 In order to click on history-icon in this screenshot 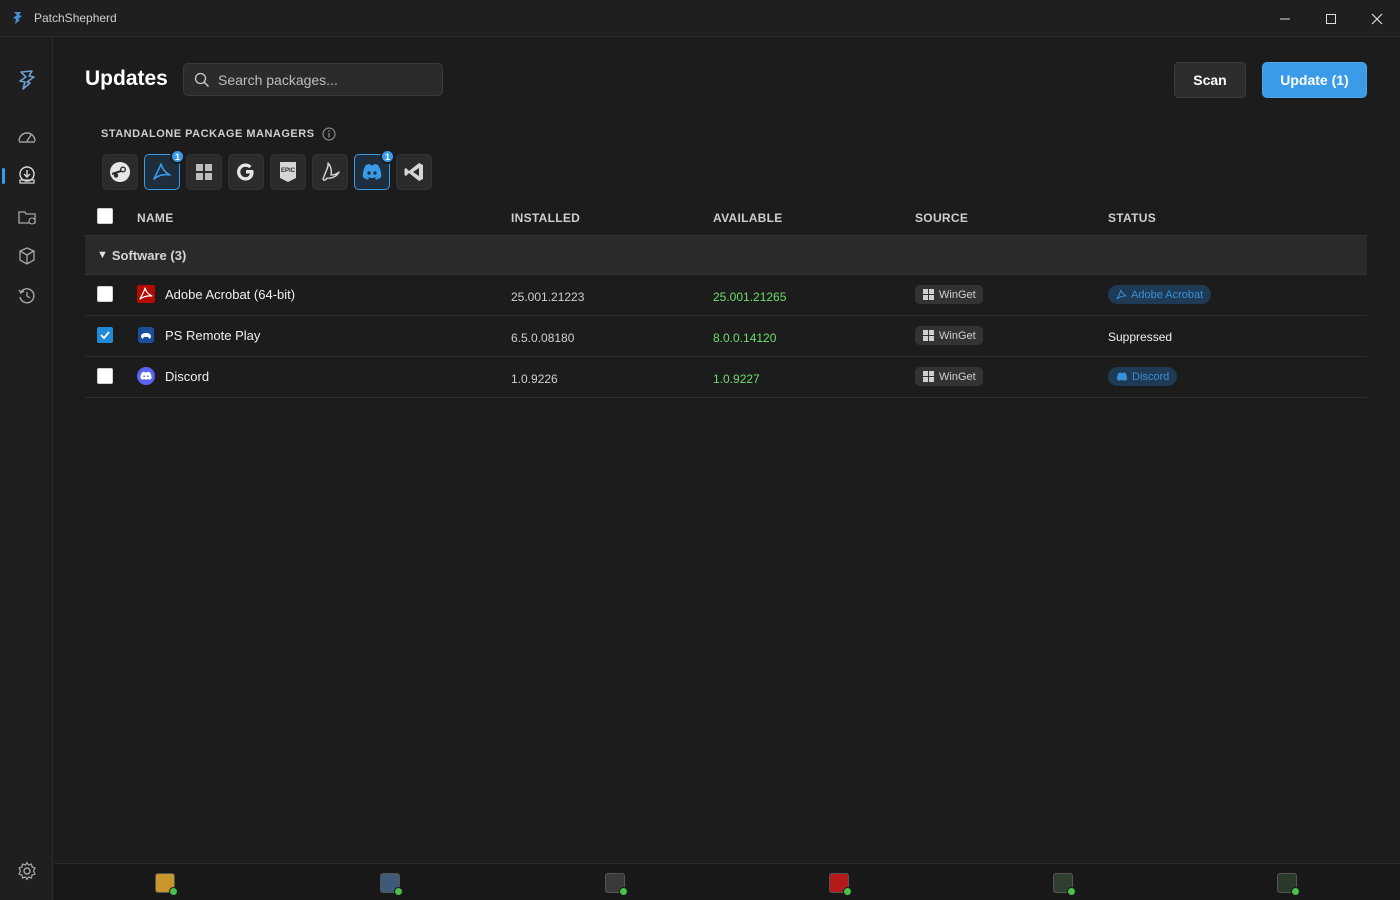, I will do `click(26, 296)`.